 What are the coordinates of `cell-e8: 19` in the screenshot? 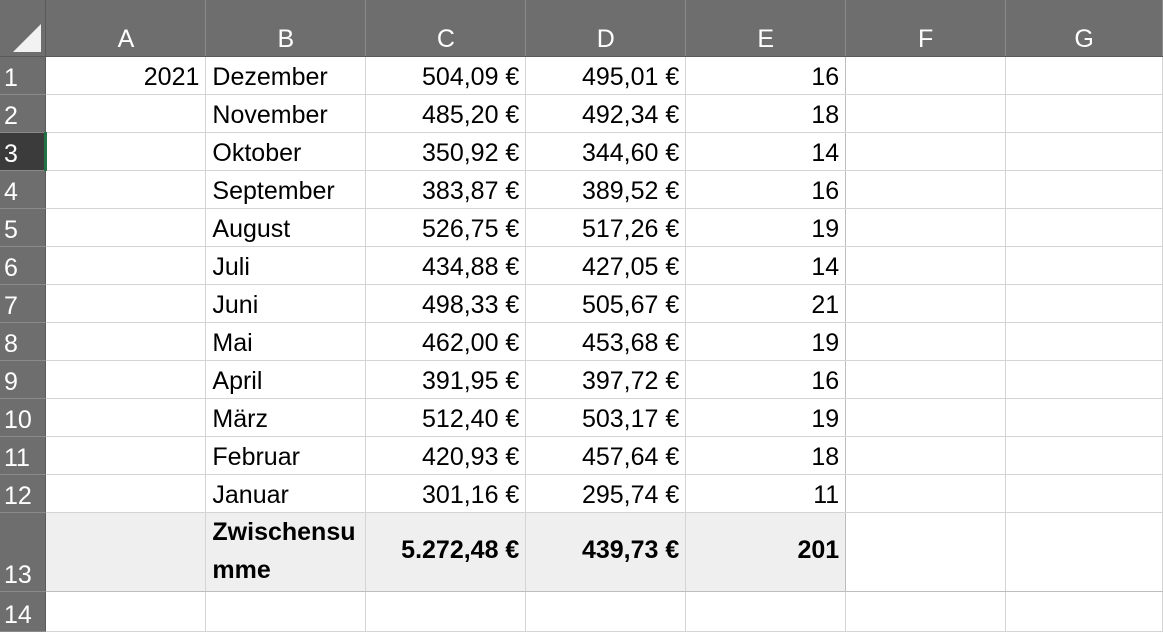 It's located at (766, 341).